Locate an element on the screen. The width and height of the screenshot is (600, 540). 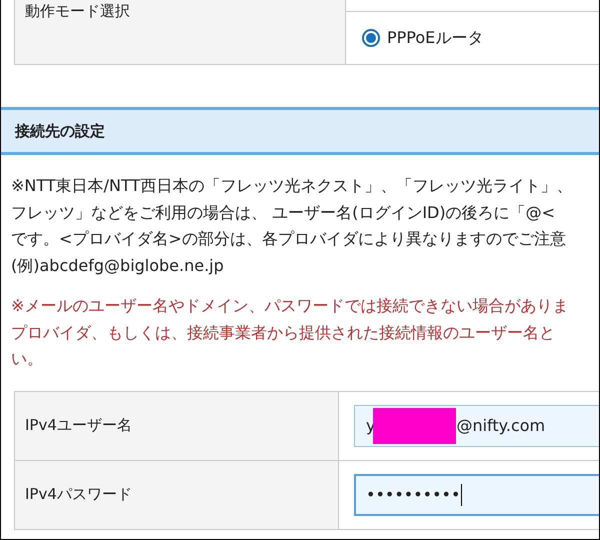
warning-text: い。 is located at coordinates (27, 359).